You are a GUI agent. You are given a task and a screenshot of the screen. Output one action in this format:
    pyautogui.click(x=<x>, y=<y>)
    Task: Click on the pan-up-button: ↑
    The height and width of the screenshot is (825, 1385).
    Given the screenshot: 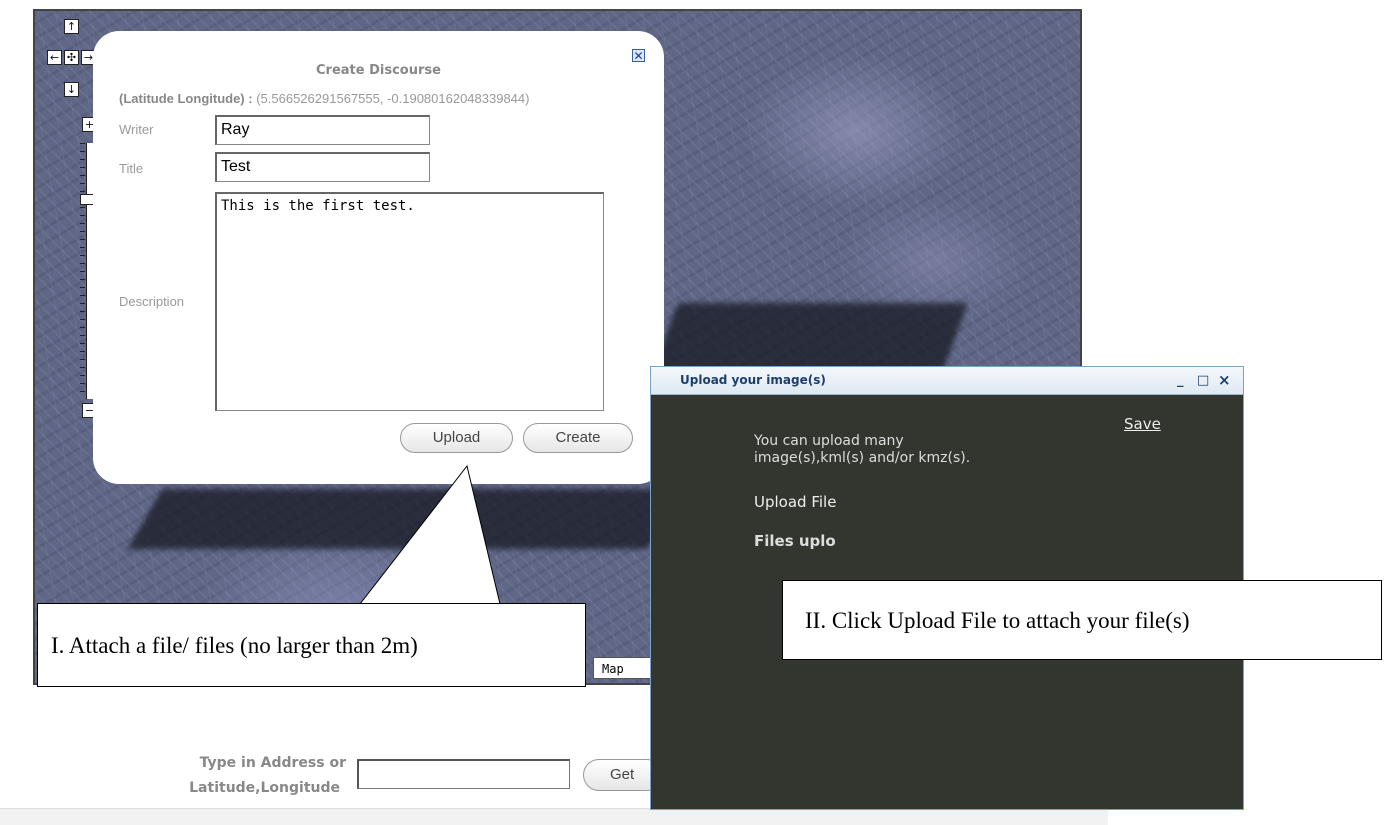 What is the action you would take?
    pyautogui.click(x=71, y=26)
    